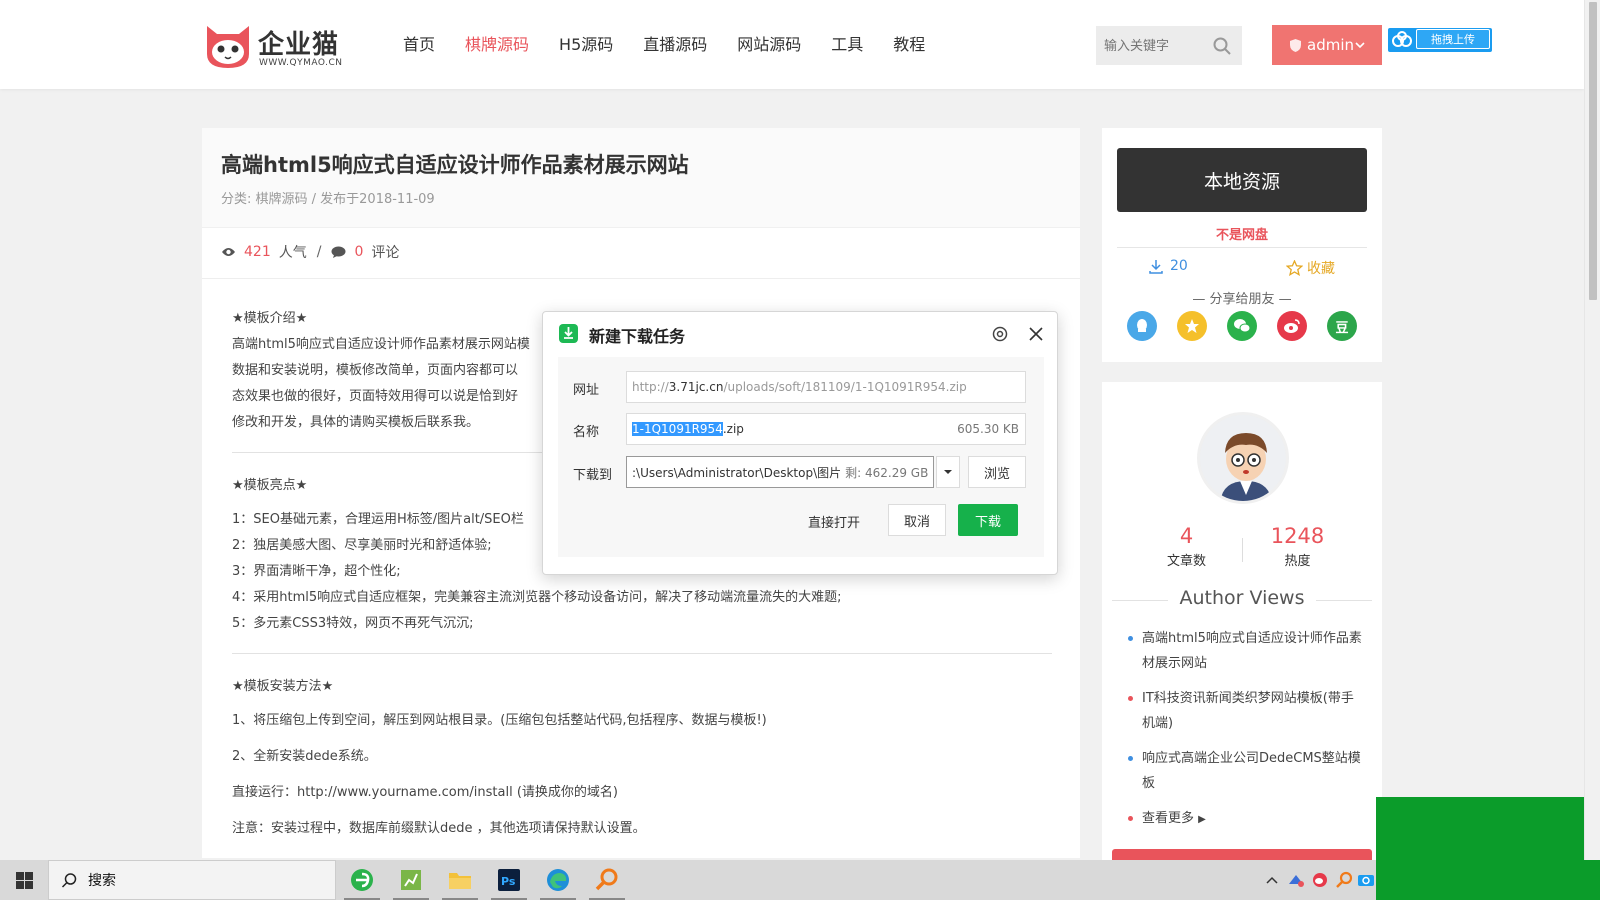 The width and height of the screenshot is (1600, 900). I want to click on baidu-cloud-icon, so click(1402, 40).